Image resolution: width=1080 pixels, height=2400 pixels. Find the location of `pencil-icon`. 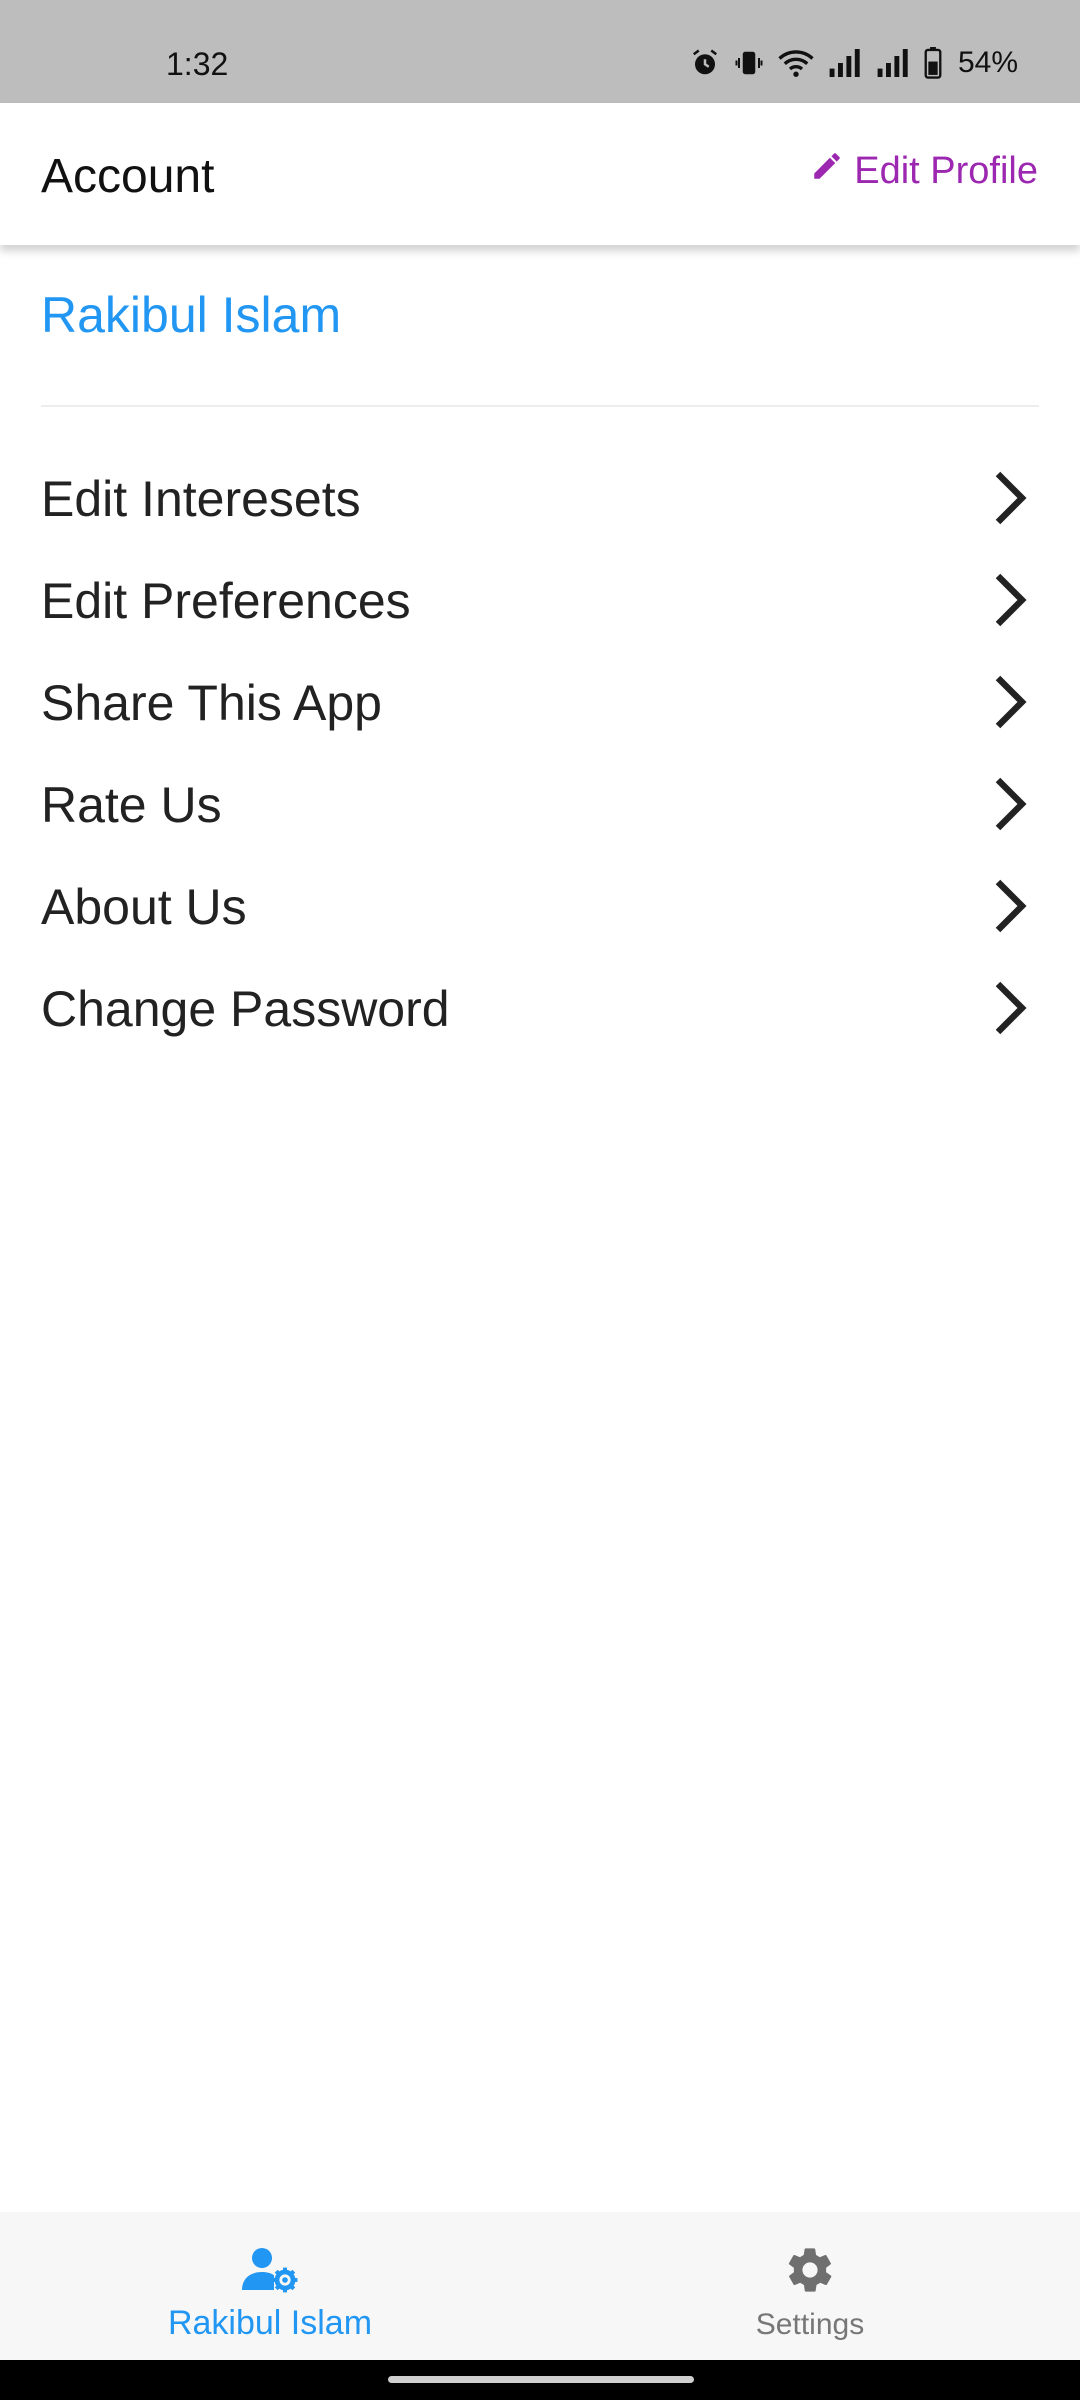

pencil-icon is located at coordinates (827, 171).